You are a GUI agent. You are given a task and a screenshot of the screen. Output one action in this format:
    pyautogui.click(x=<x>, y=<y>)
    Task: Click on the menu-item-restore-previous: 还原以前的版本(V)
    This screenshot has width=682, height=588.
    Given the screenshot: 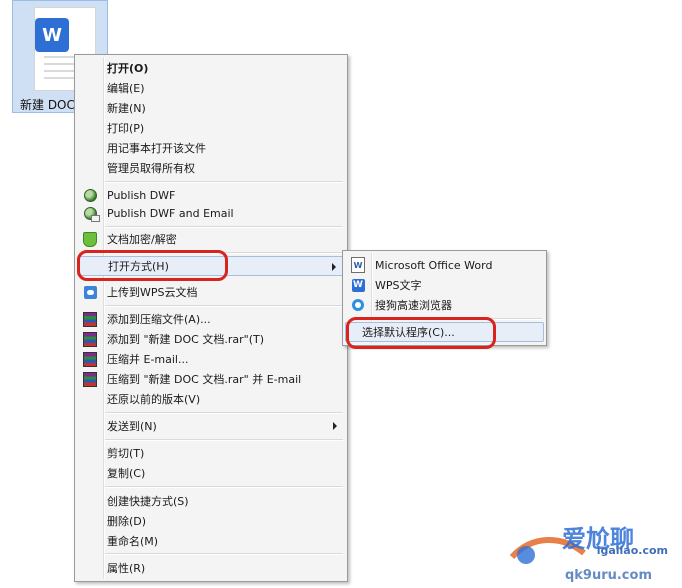 What is the action you would take?
    pyautogui.click(x=211, y=399)
    